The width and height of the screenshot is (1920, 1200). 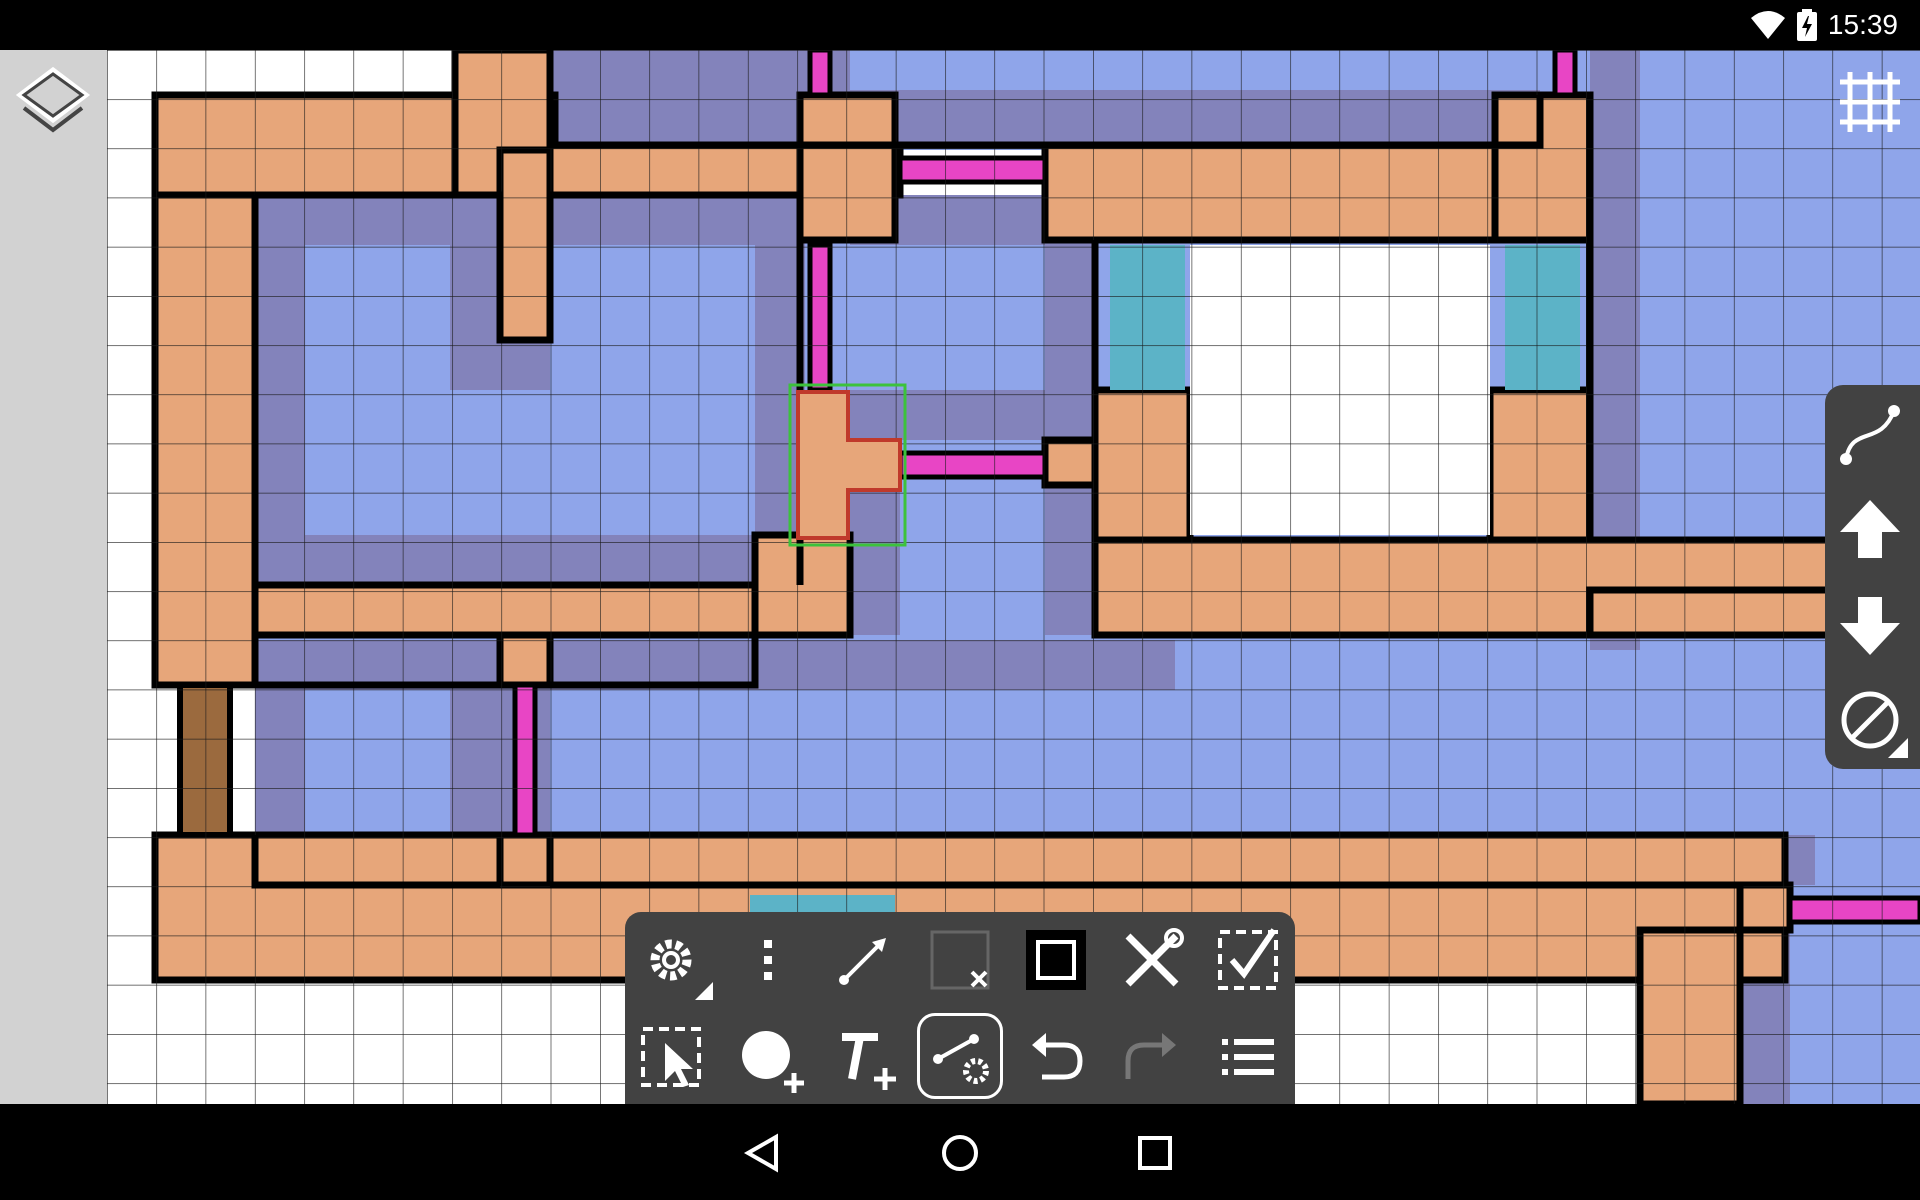 I want to click on tools-icon, so click(x=1154, y=957).